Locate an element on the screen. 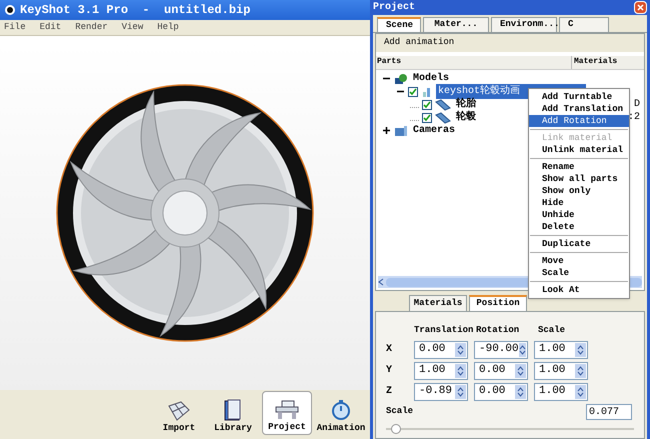 Image resolution: width=650 pixels, height=439 pixels. menu-item: Unhide is located at coordinates (579, 215).